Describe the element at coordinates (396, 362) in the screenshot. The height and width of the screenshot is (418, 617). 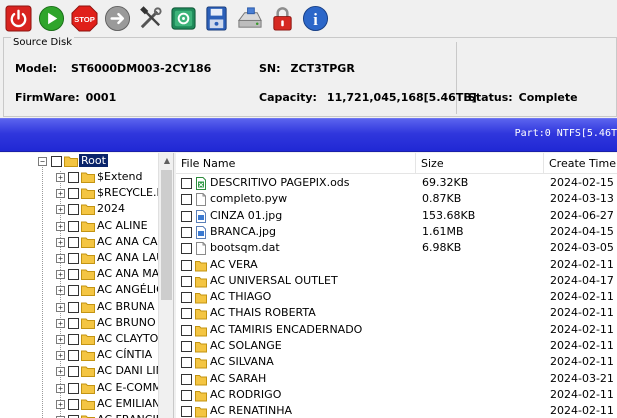
I see `file-row: AC SILVANA 2024-02-11 22` at that location.